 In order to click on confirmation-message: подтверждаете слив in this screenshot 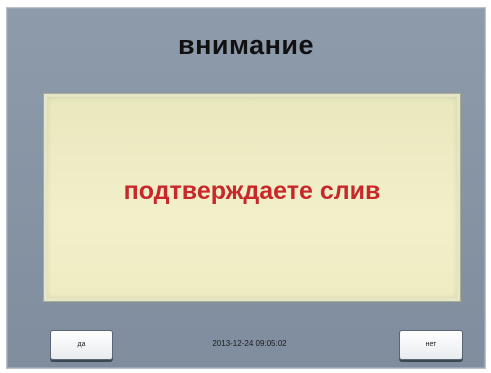, I will do `click(252, 191)`.